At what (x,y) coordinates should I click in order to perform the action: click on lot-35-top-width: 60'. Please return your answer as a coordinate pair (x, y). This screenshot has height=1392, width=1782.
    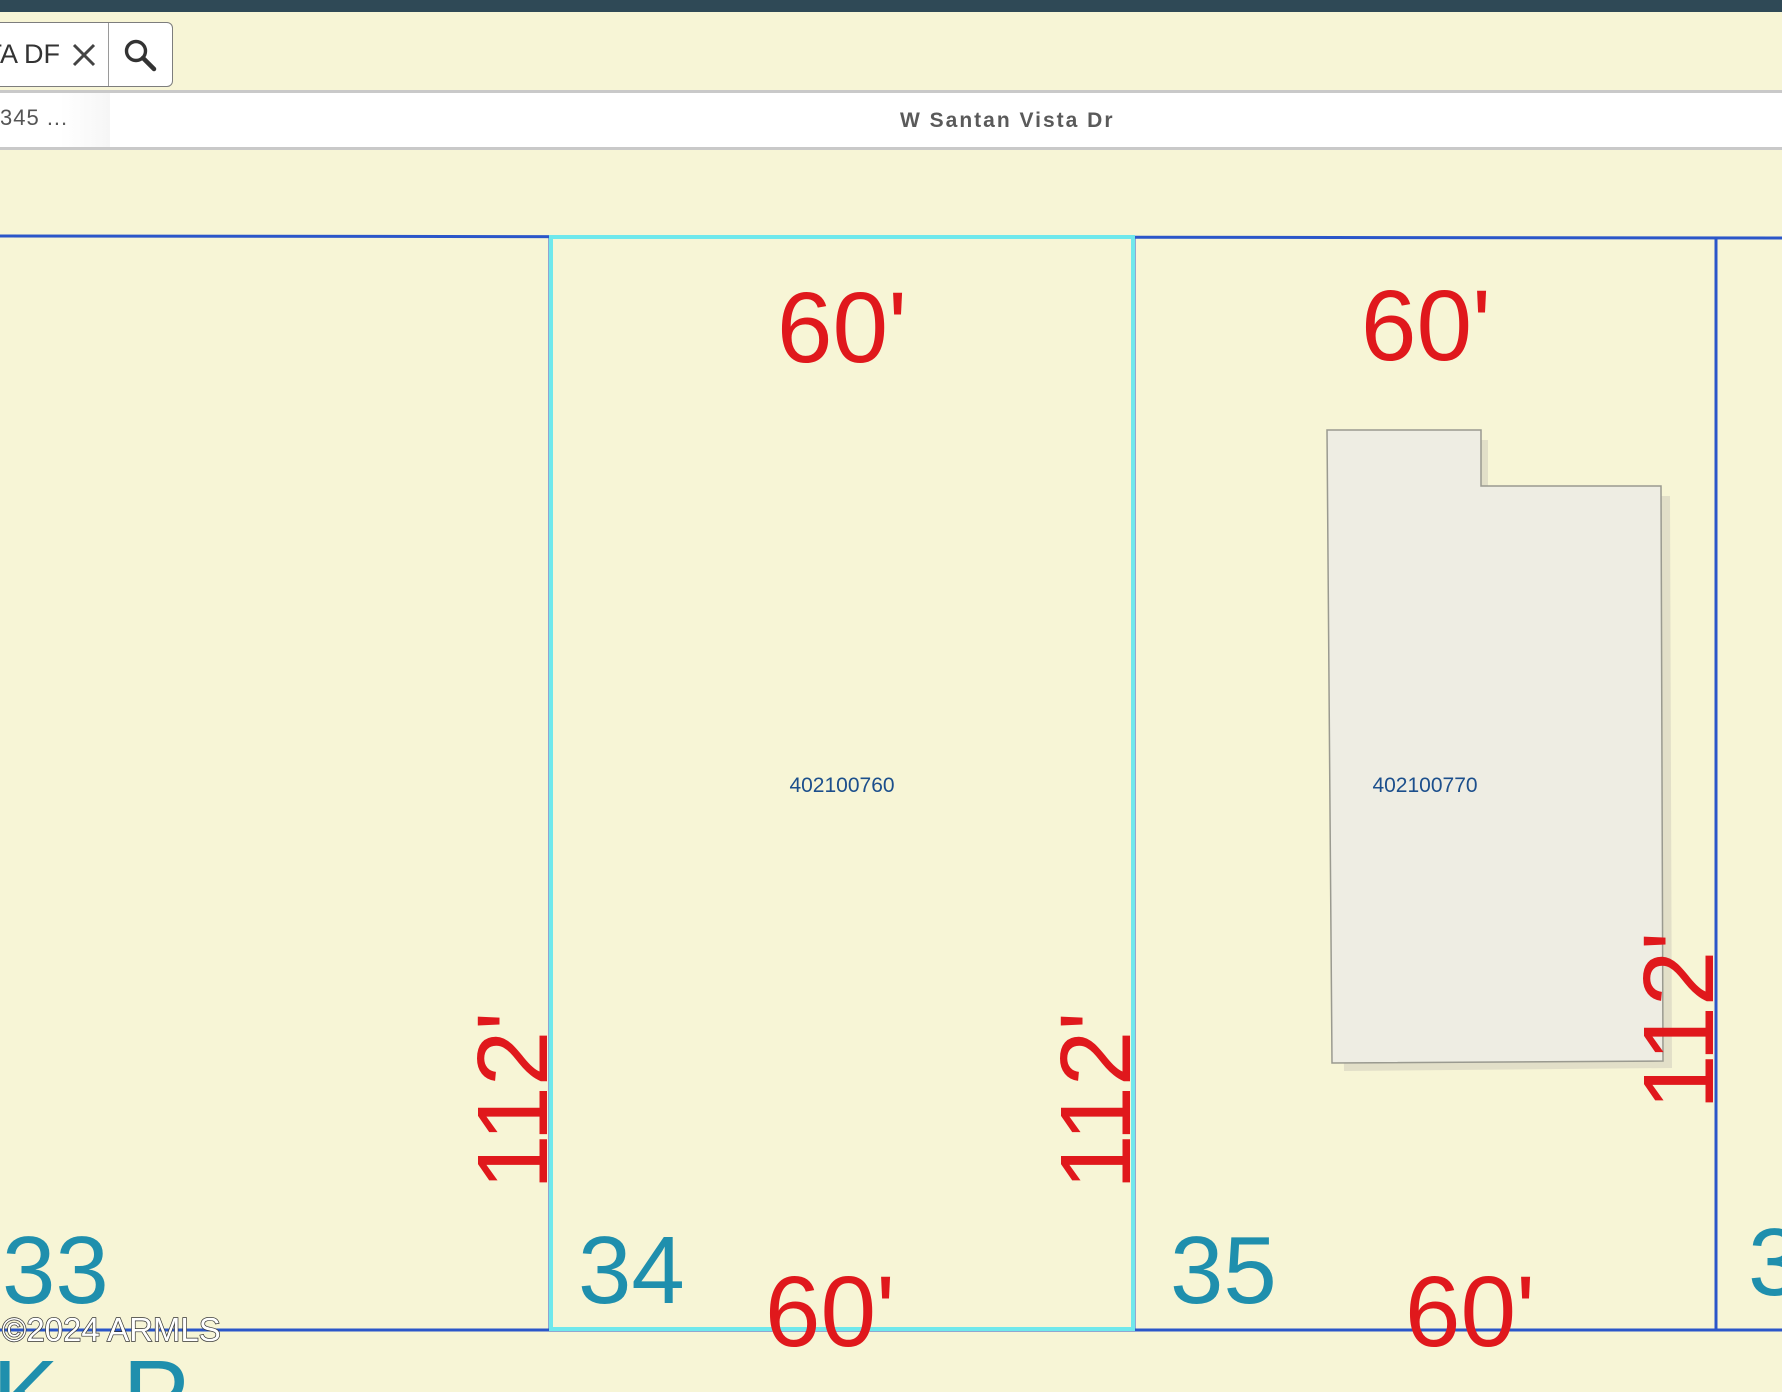
    Looking at the image, I should click on (1426, 326).